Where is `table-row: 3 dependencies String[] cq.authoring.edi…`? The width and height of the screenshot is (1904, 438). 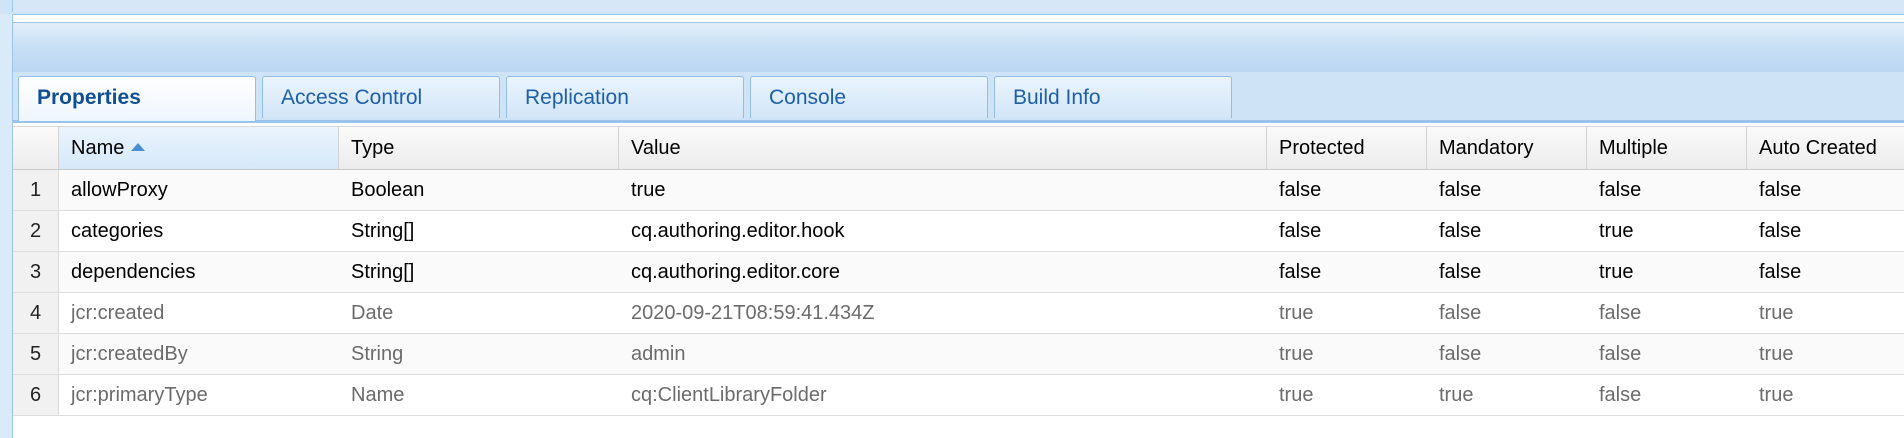
table-row: 3 dependencies String[] cq.authoring.edi… is located at coordinates (958, 272).